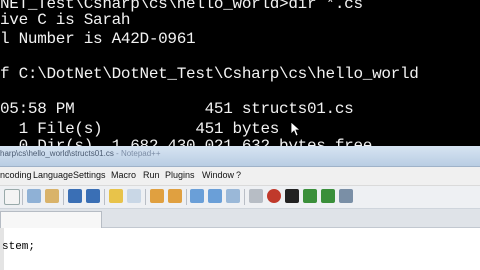 The width and height of the screenshot is (480, 270). Describe the element at coordinates (123, 175) in the screenshot. I see `menu-macro: Macro` at that location.